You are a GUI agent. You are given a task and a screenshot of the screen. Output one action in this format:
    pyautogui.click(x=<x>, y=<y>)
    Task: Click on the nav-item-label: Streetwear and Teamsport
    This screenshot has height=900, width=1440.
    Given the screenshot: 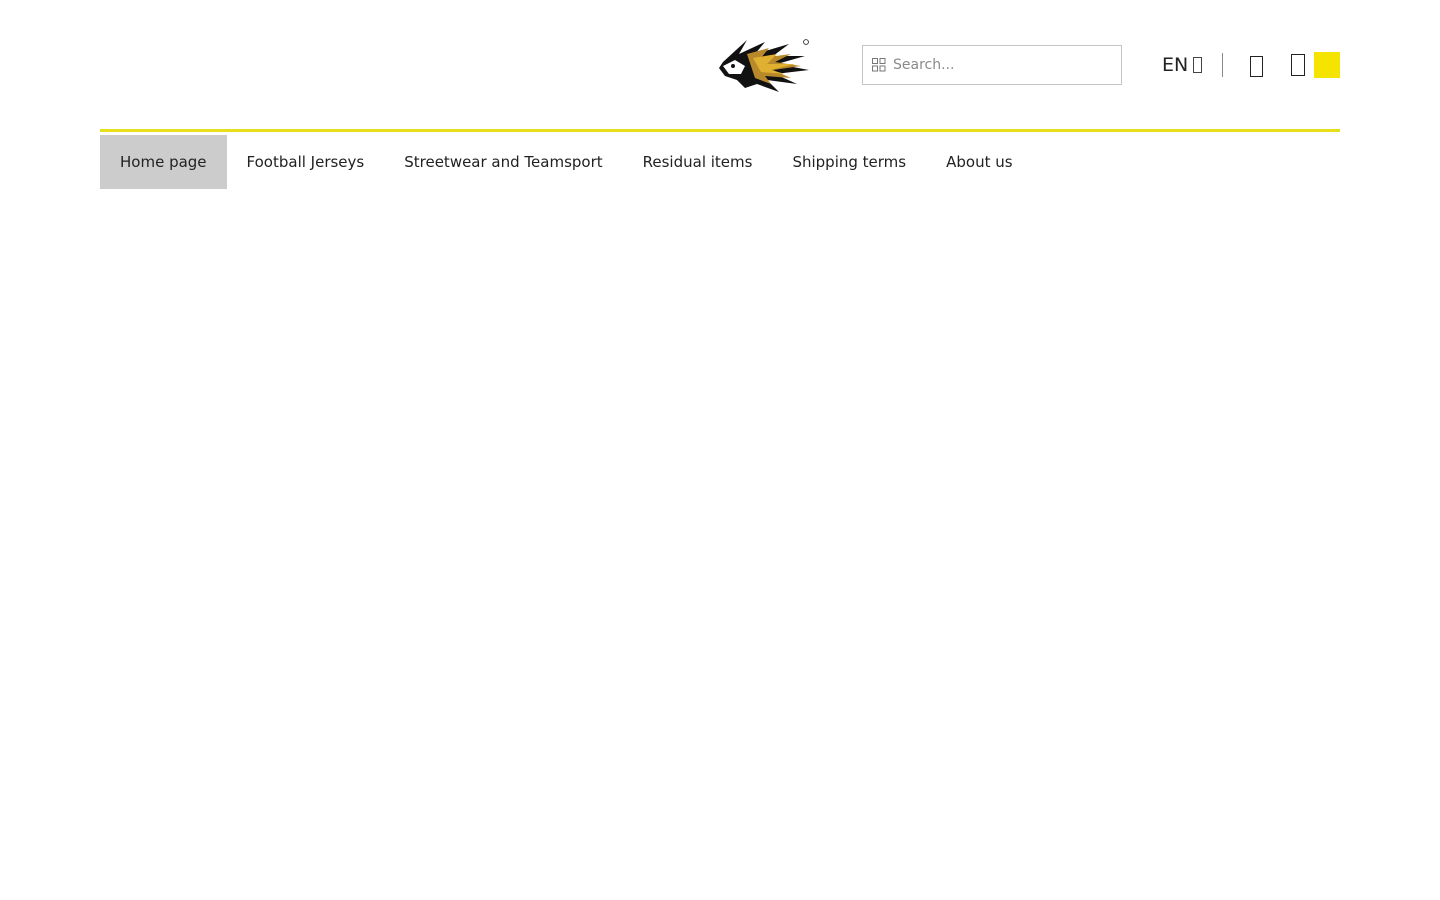 What is the action you would take?
    pyautogui.click(x=503, y=162)
    